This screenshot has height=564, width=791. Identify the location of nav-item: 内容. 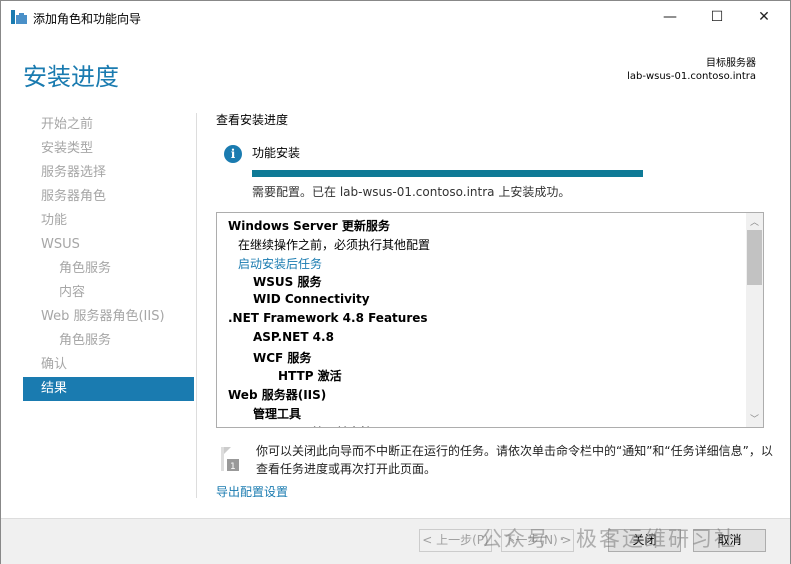
(108, 293).